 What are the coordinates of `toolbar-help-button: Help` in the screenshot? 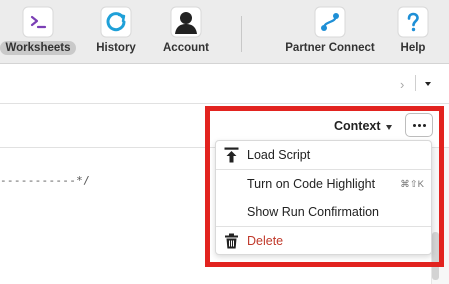 It's located at (413, 32).